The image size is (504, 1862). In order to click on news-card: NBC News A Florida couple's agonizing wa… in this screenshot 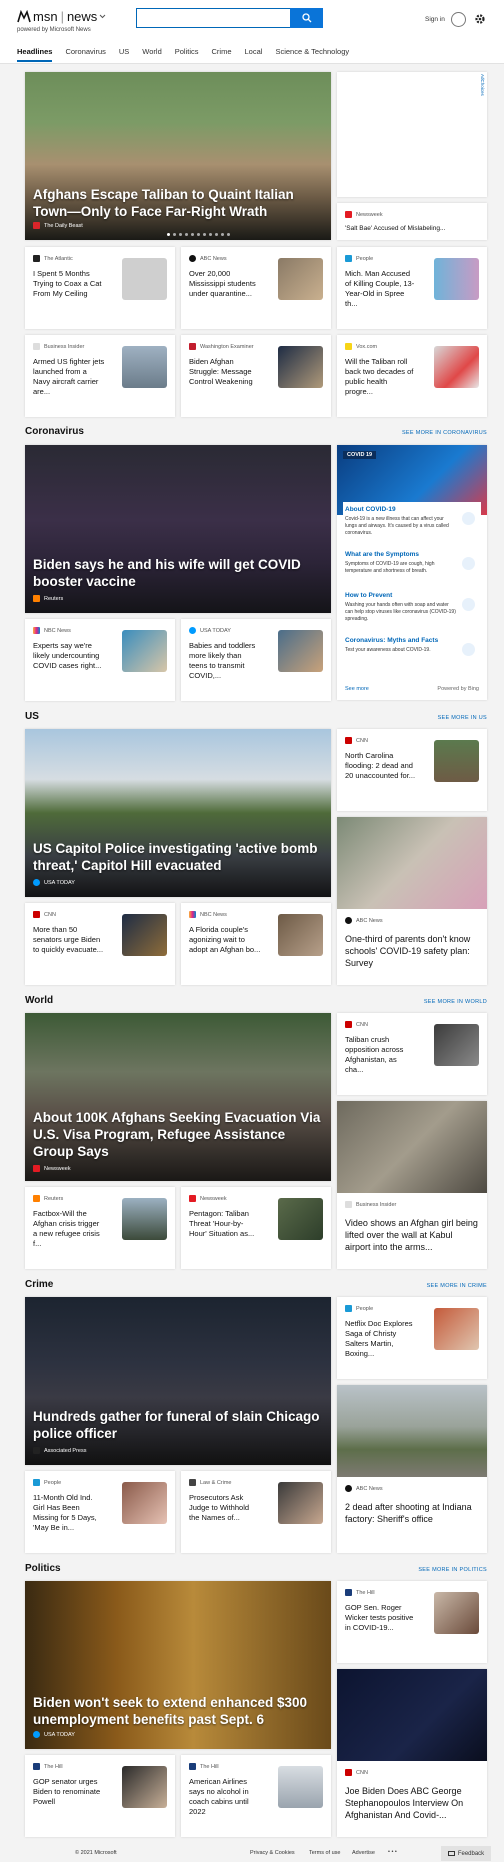, I will do `click(256, 944)`.